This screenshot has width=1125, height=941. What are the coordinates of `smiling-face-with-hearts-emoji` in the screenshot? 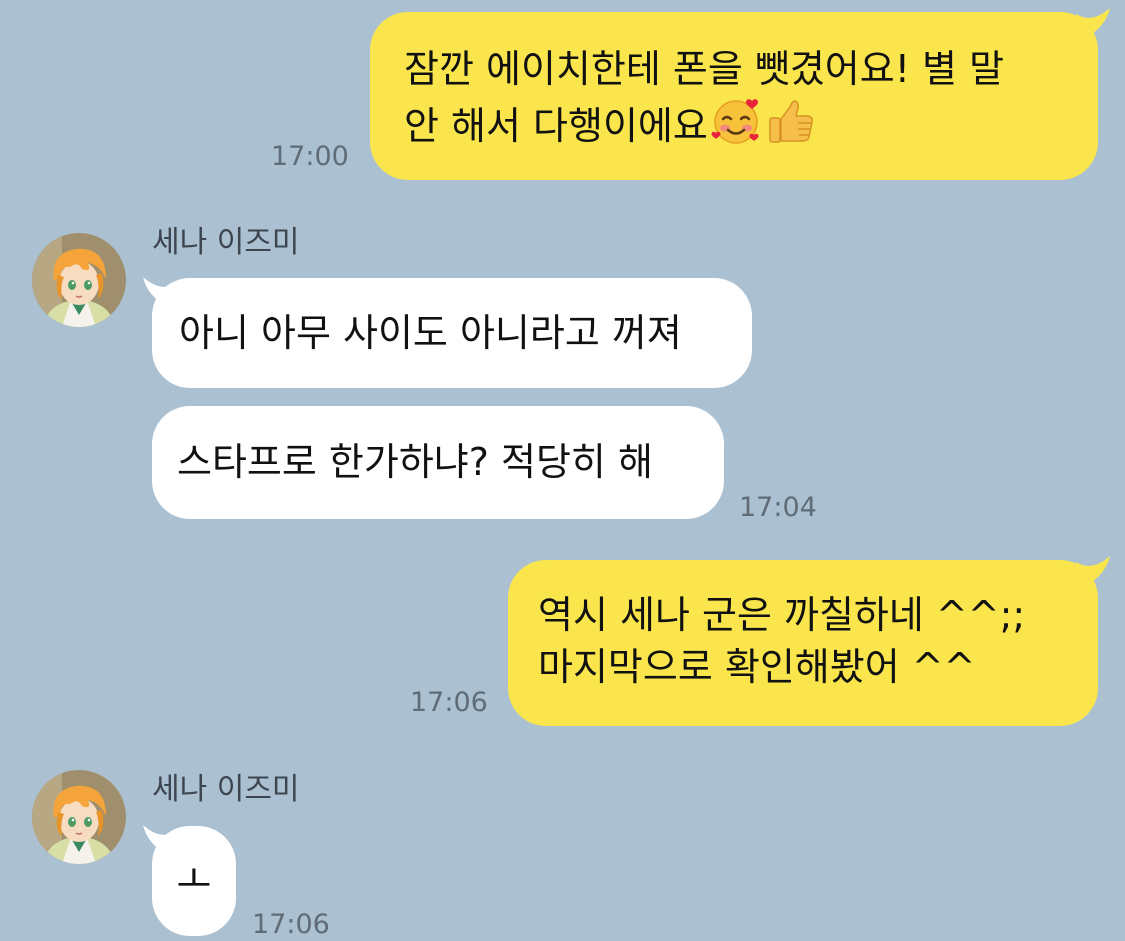 It's located at (736, 127).